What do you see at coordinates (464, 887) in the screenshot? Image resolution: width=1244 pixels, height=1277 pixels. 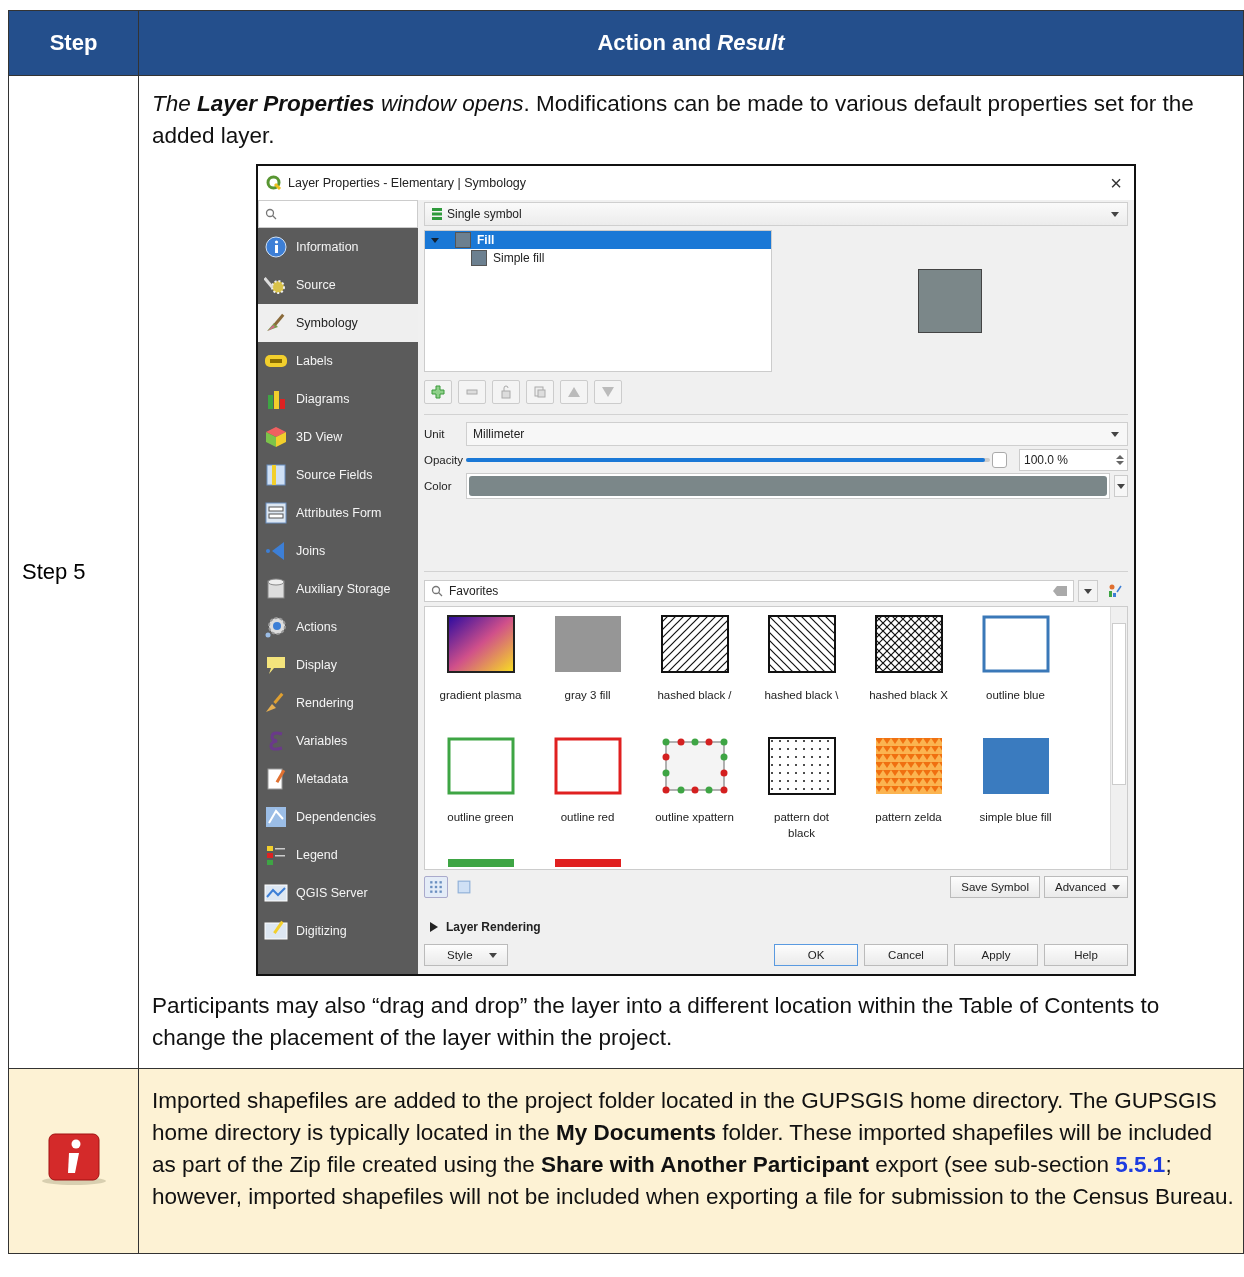 I see `table-view-icon` at bounding box center [464, 887].